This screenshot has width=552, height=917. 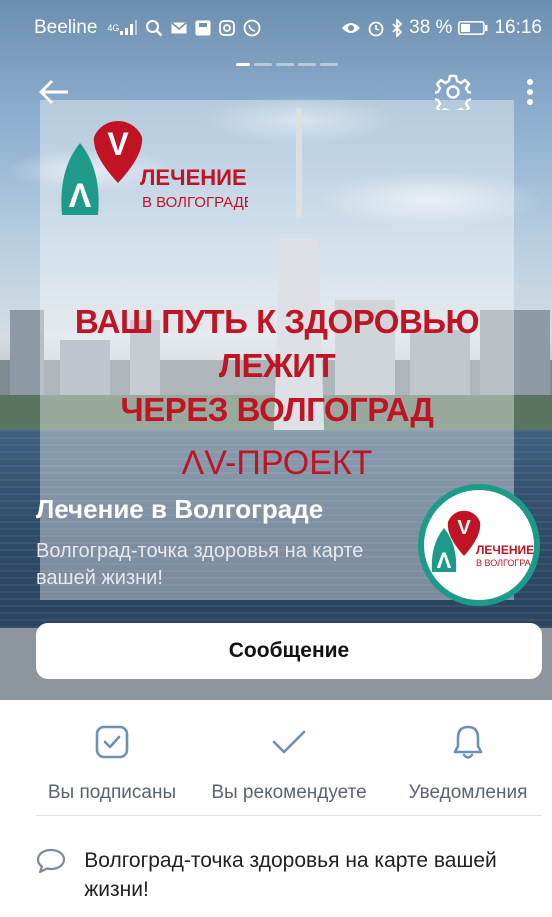 What do you see at coordinates (473, 28) in the screenshot?
I see `battery-icon` at bounding box center [473, 28].